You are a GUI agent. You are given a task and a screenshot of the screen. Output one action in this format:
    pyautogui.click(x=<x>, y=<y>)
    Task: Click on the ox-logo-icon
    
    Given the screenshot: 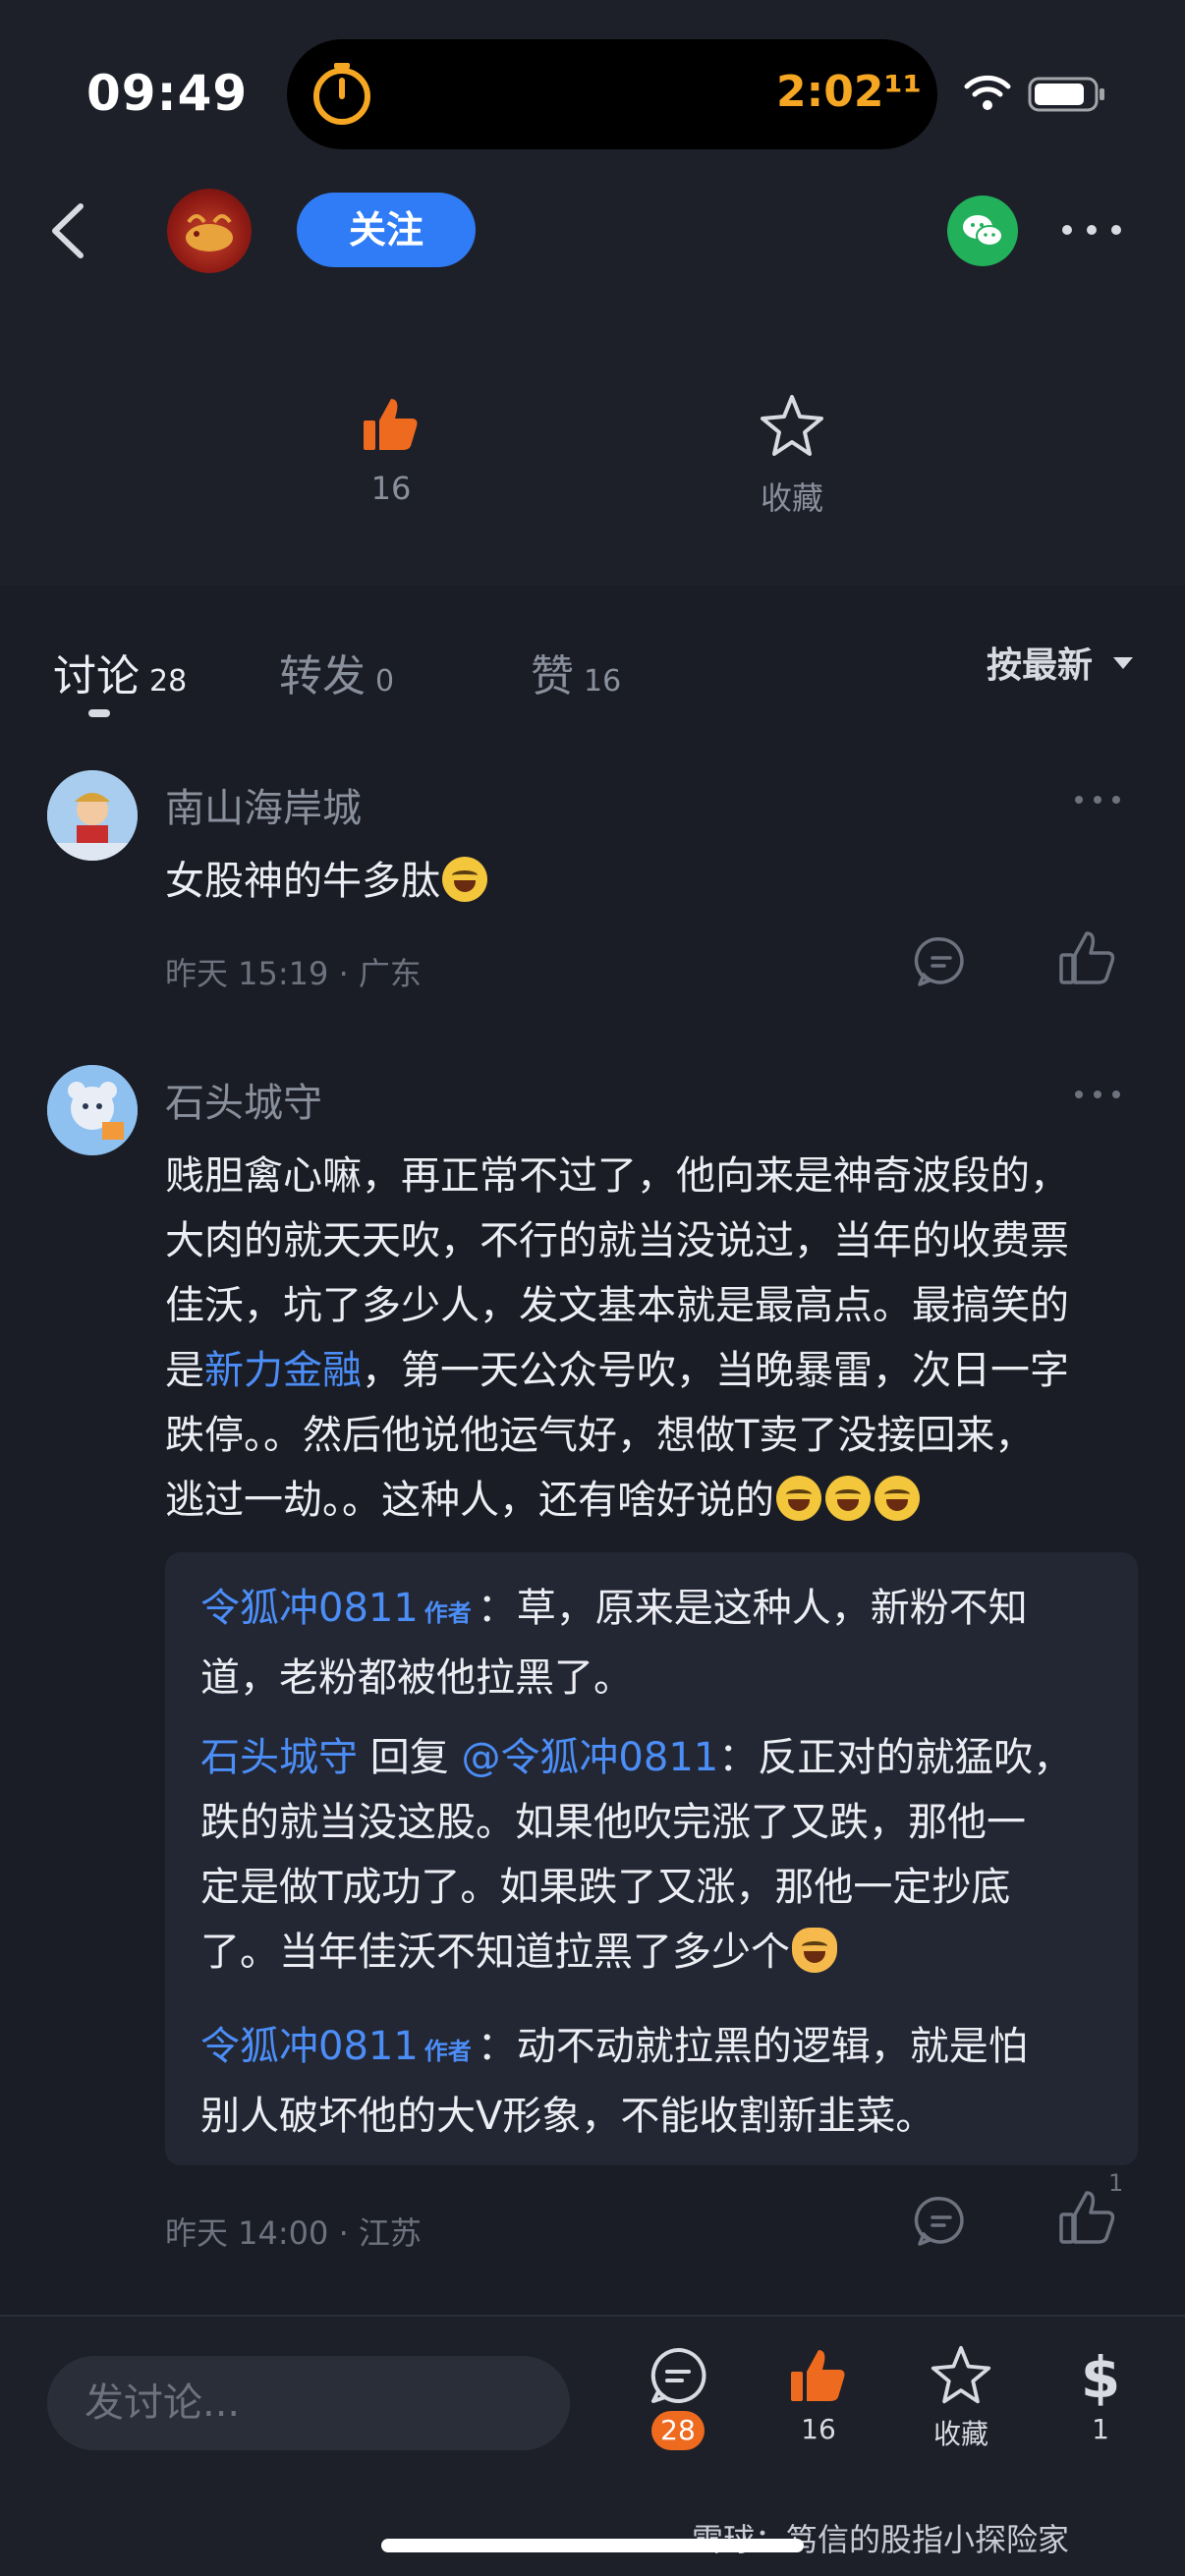 What is the action you would take?
    pyautogui.click(x=210, y=233)
    